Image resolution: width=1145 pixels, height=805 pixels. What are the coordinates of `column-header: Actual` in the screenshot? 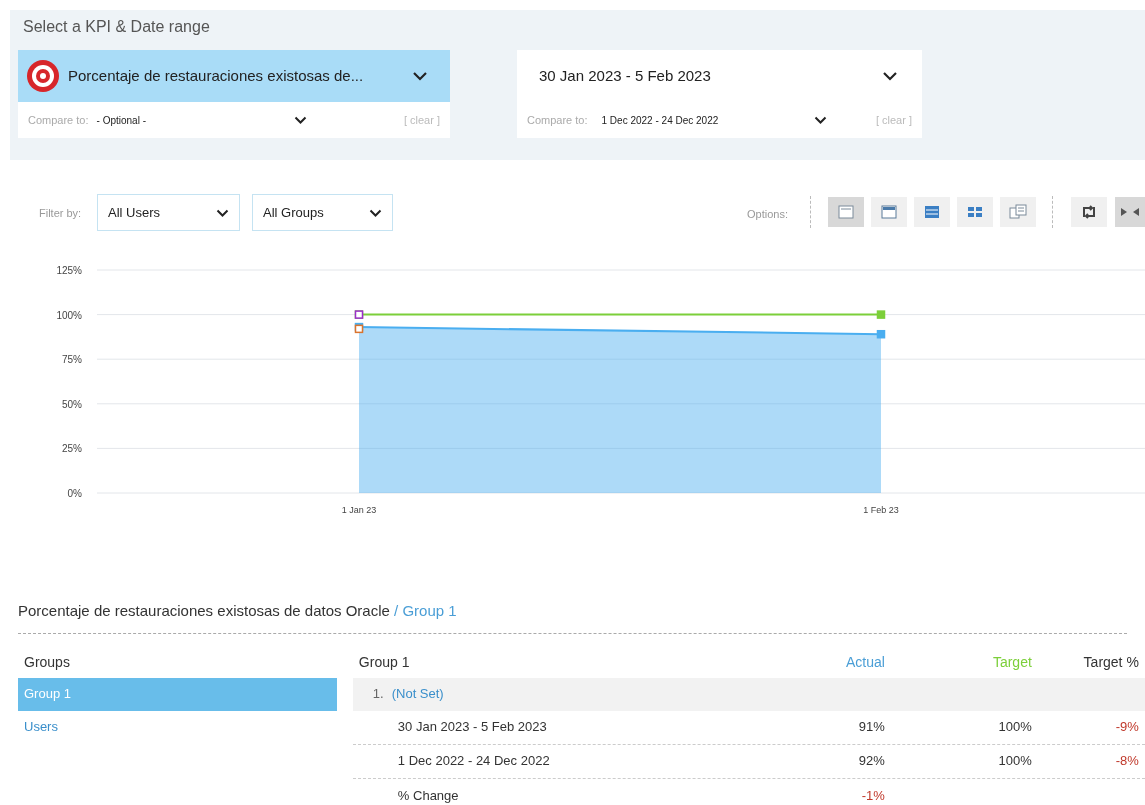 It's located at (864, 662).